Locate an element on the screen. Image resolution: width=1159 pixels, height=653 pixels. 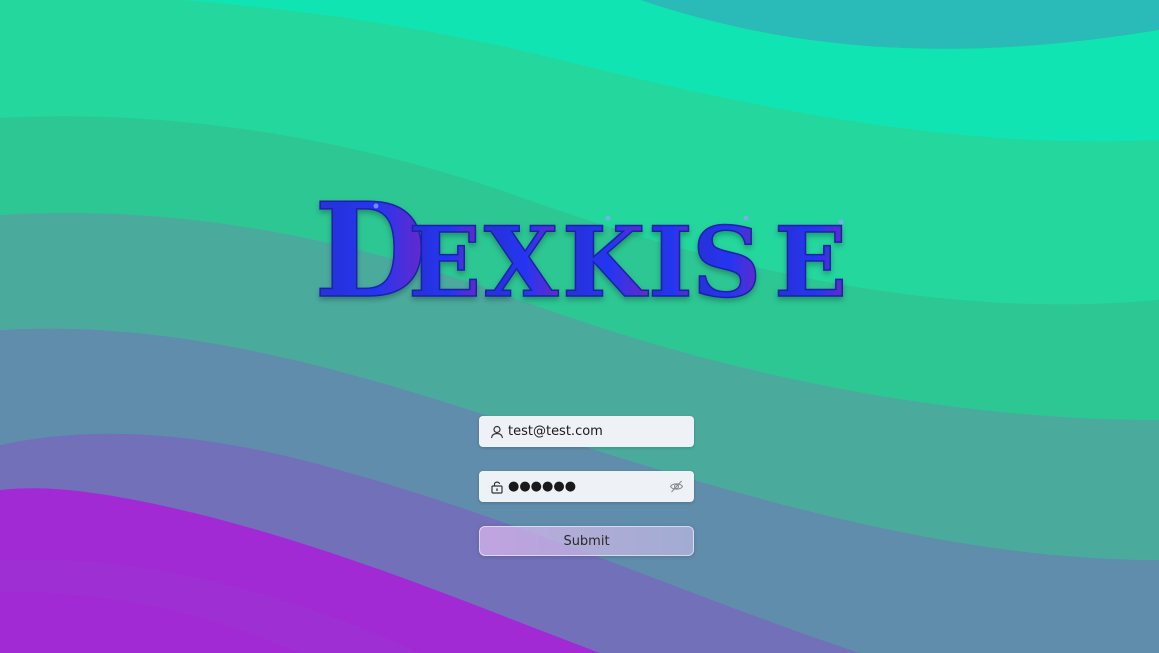
logo-letter-s: S is located at coordinates (726, 261).